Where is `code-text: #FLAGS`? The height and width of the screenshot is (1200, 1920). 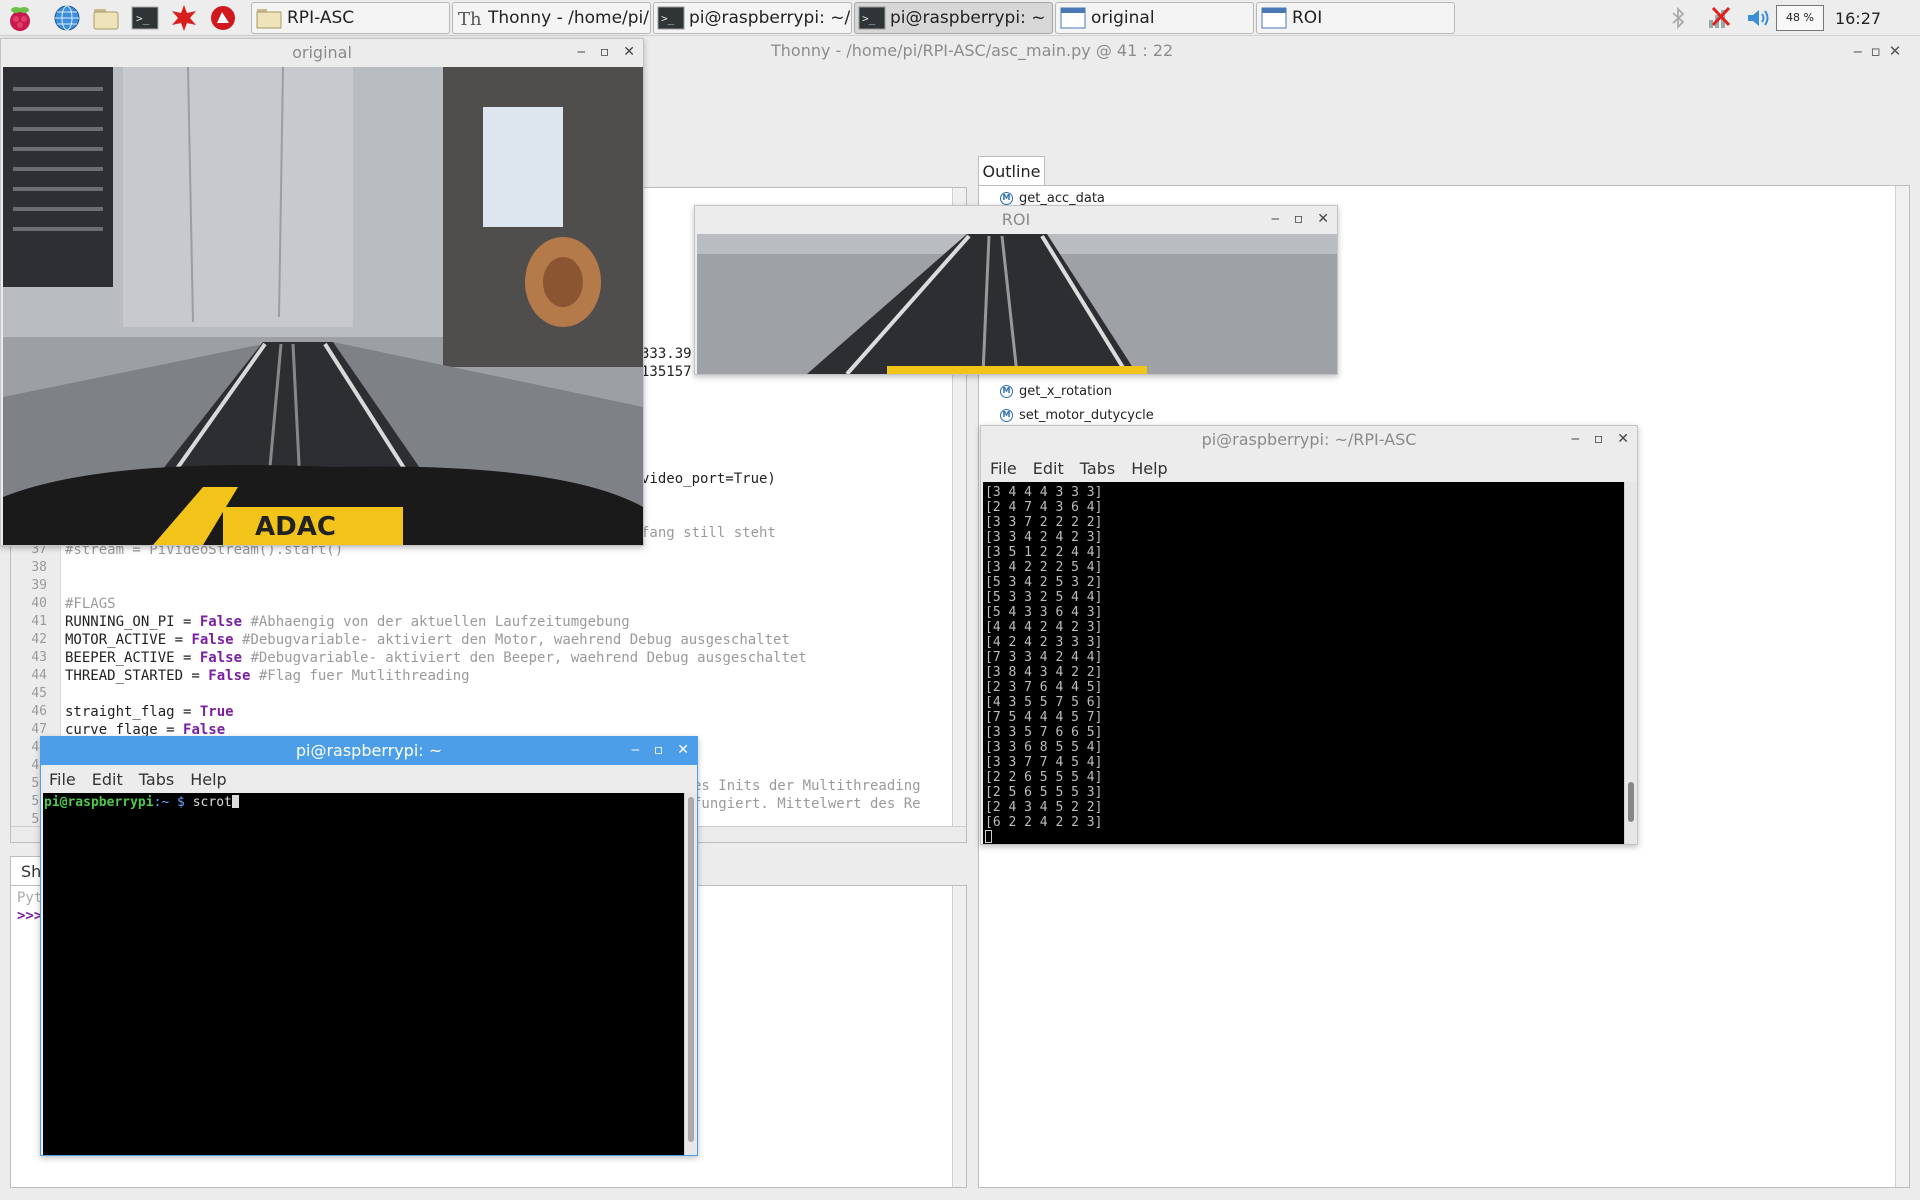
code-text: #FLAGS is located at coordinates (90, 604).